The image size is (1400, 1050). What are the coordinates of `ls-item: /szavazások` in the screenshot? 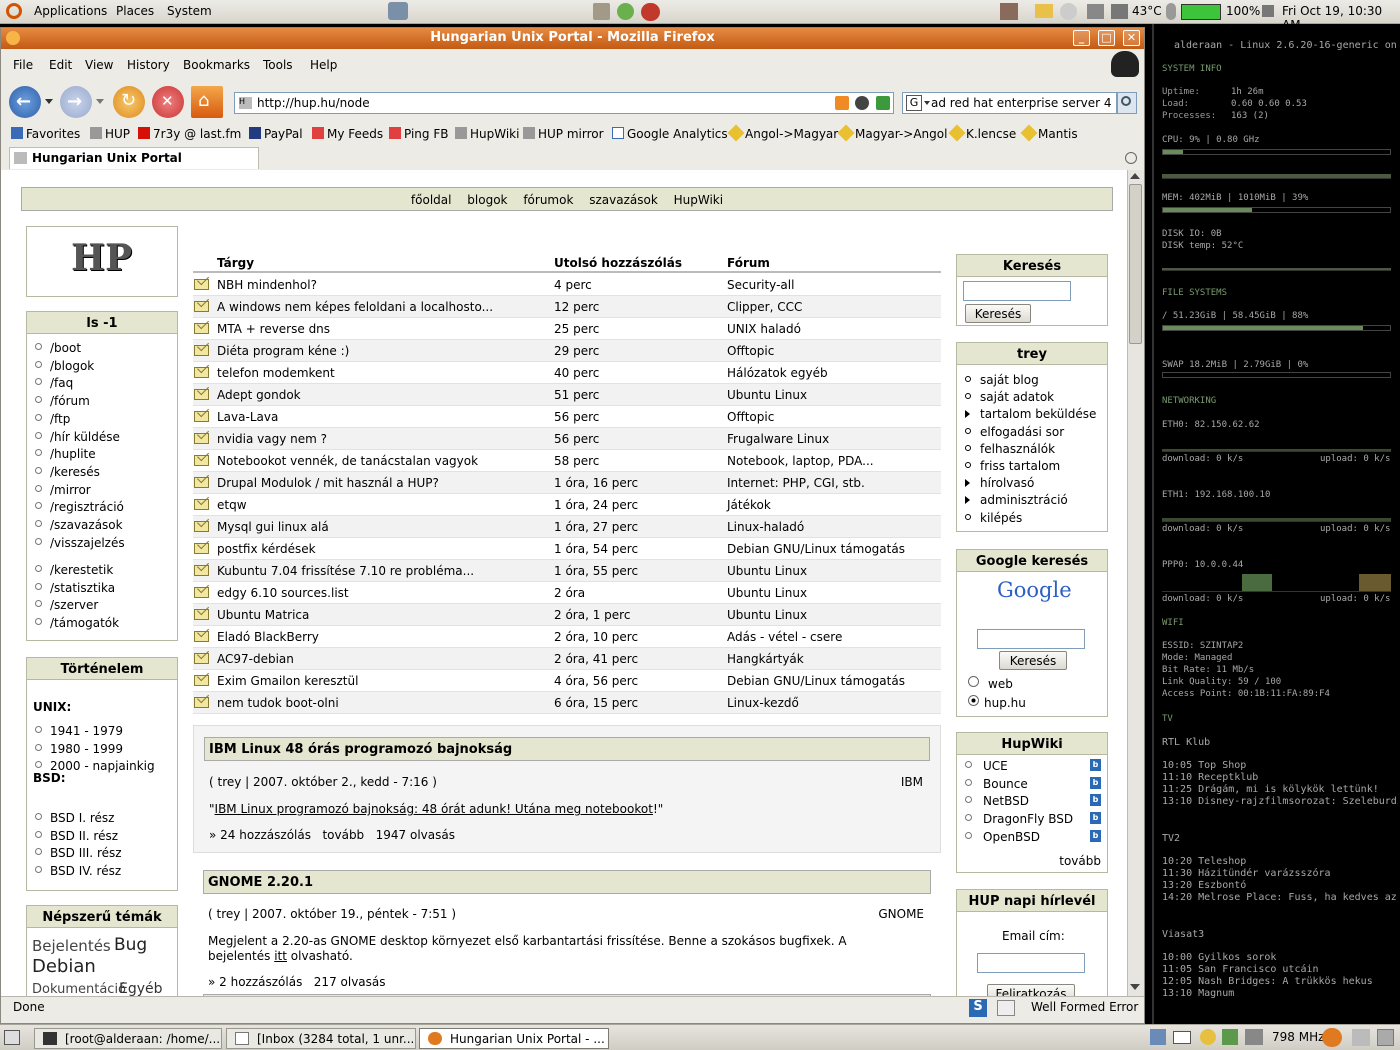 It's located at (79, 525).